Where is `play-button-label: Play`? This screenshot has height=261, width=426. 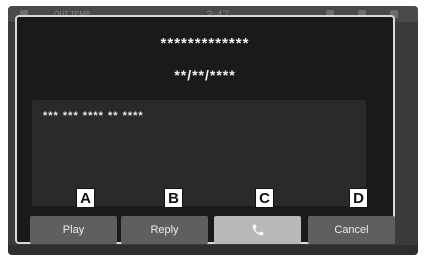
play-button-label: Play is located at coordinates (73, 230).